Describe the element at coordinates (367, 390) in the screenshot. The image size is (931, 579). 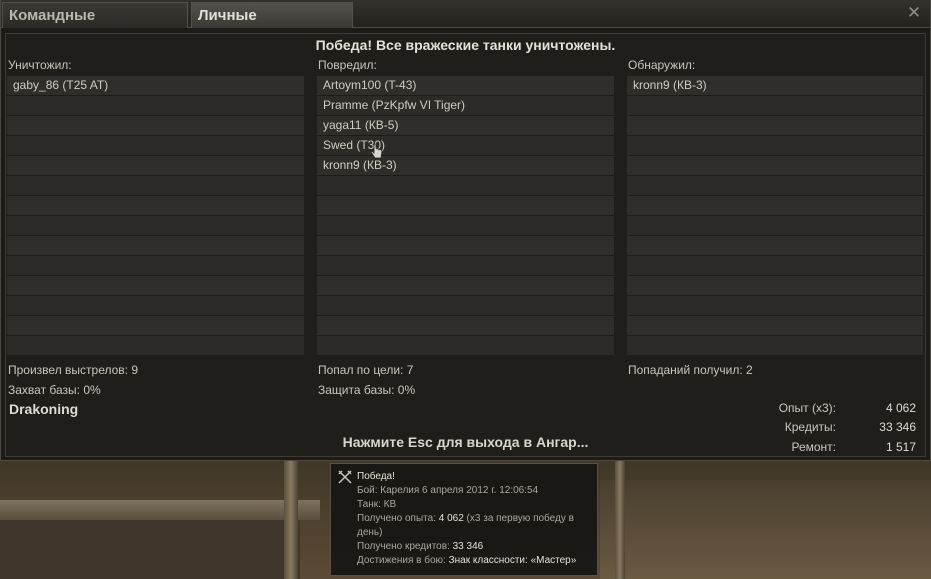
I see `base-defense: Защита базы: 0%` at that location.